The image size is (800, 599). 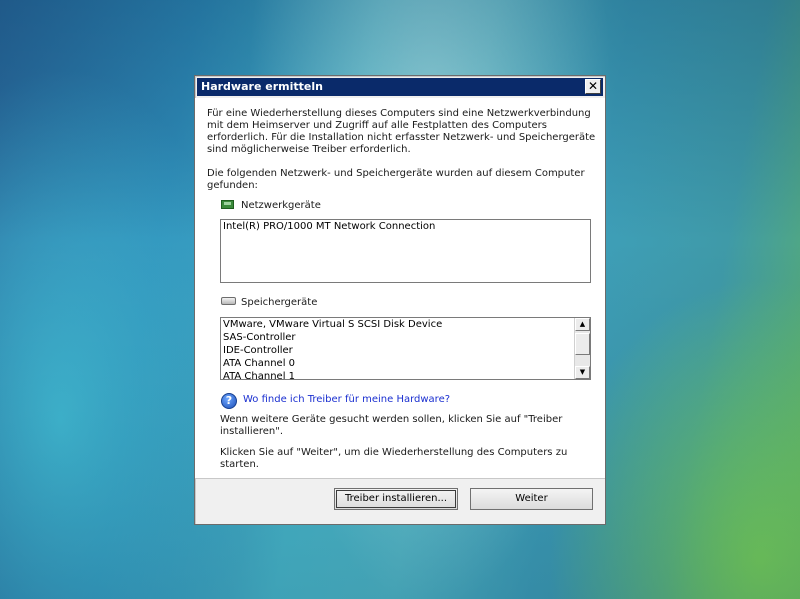 I want to click on close-icon: ✕, so click(x=593, y=86).